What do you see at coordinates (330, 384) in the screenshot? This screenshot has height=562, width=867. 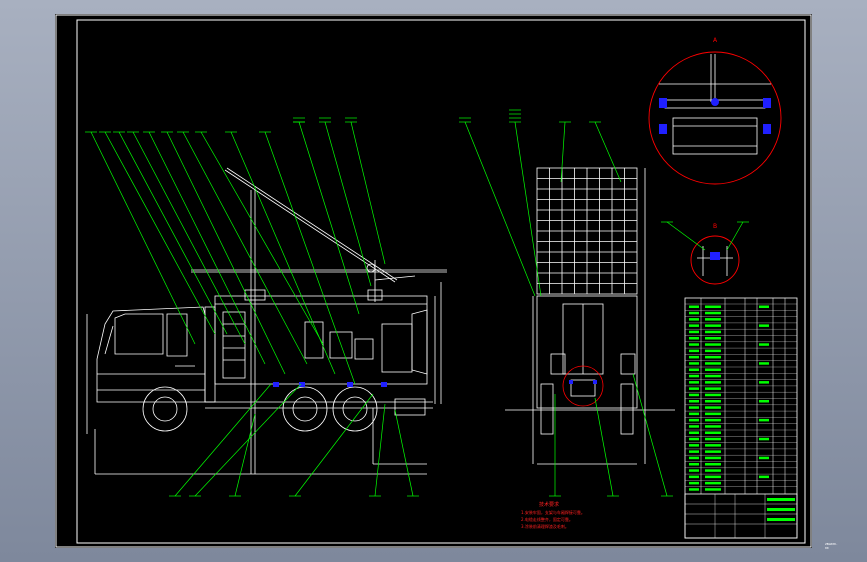 I see `side-view-section-marks` at bounding box center [330, 384].